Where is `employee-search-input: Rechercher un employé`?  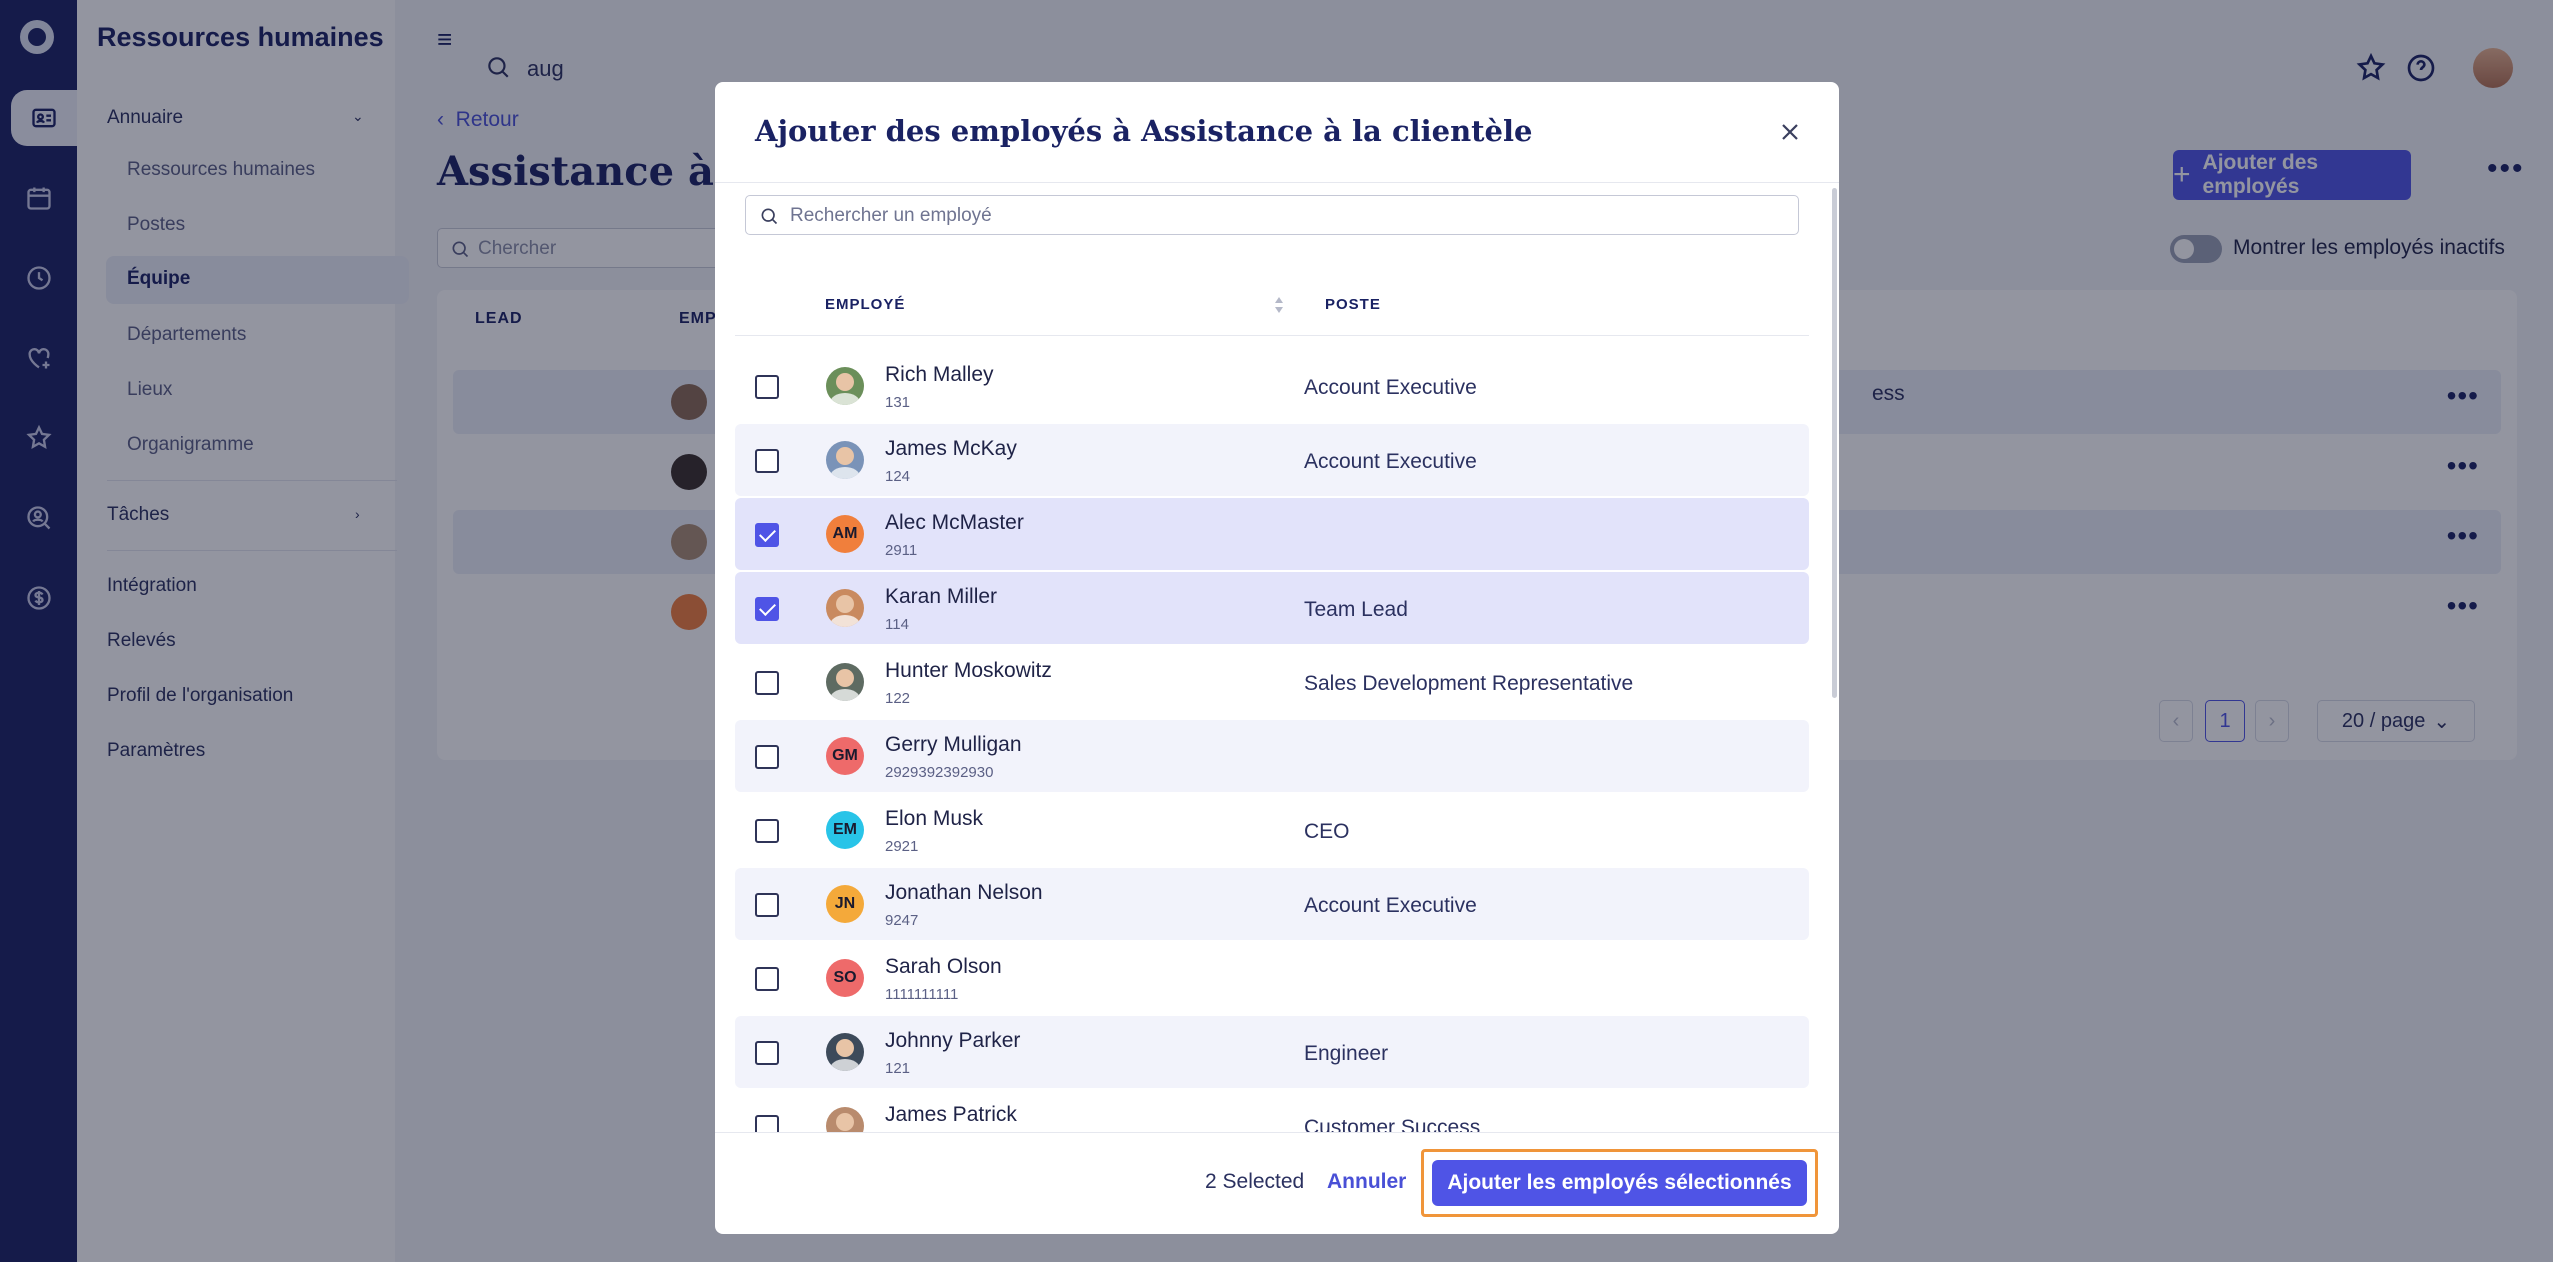
employee-search-input: Rechercher un employé is located at coordinates (1272, 215).